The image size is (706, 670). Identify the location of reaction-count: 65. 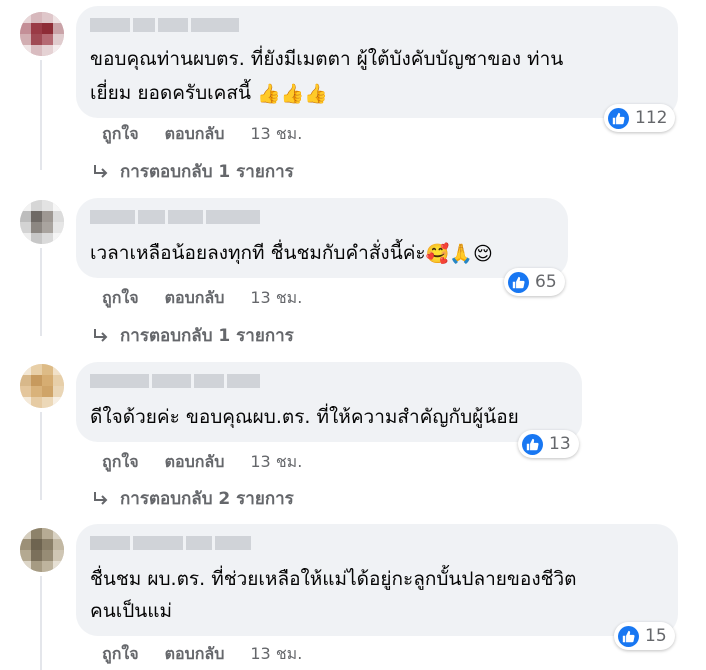
(534, 282).